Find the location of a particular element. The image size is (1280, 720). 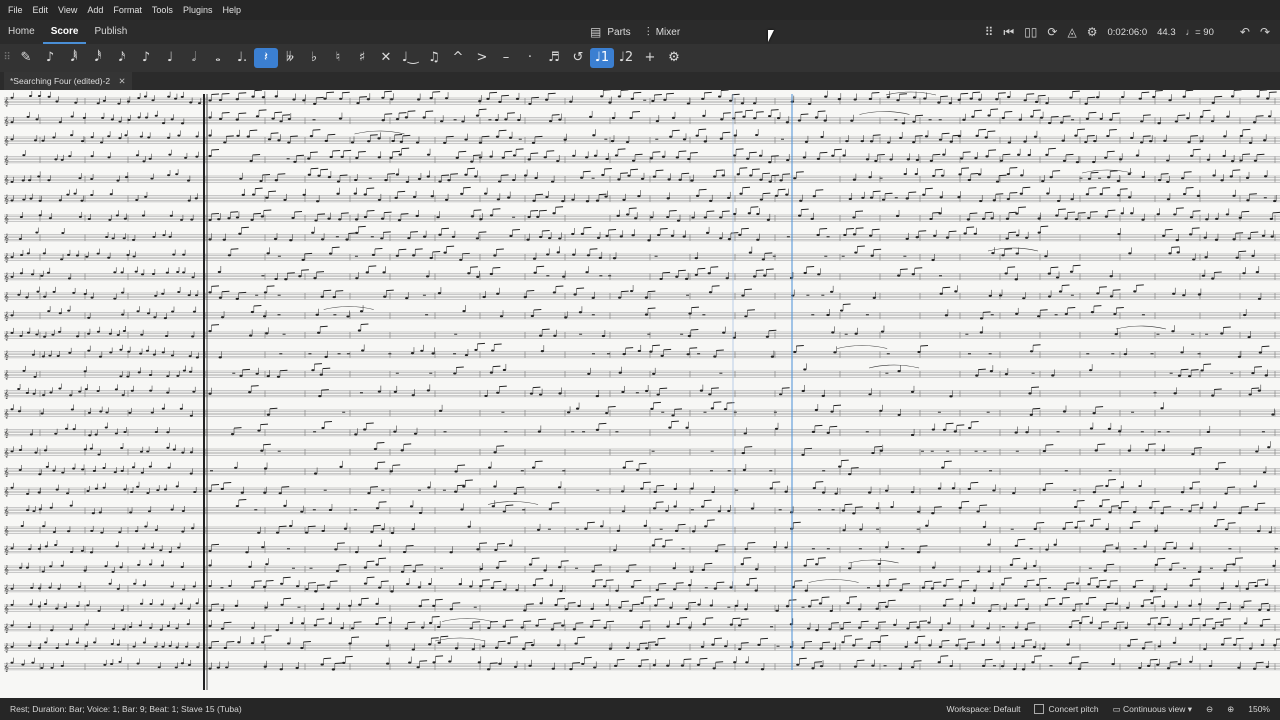

accent-icon: > is located at coordinates (482, 58).